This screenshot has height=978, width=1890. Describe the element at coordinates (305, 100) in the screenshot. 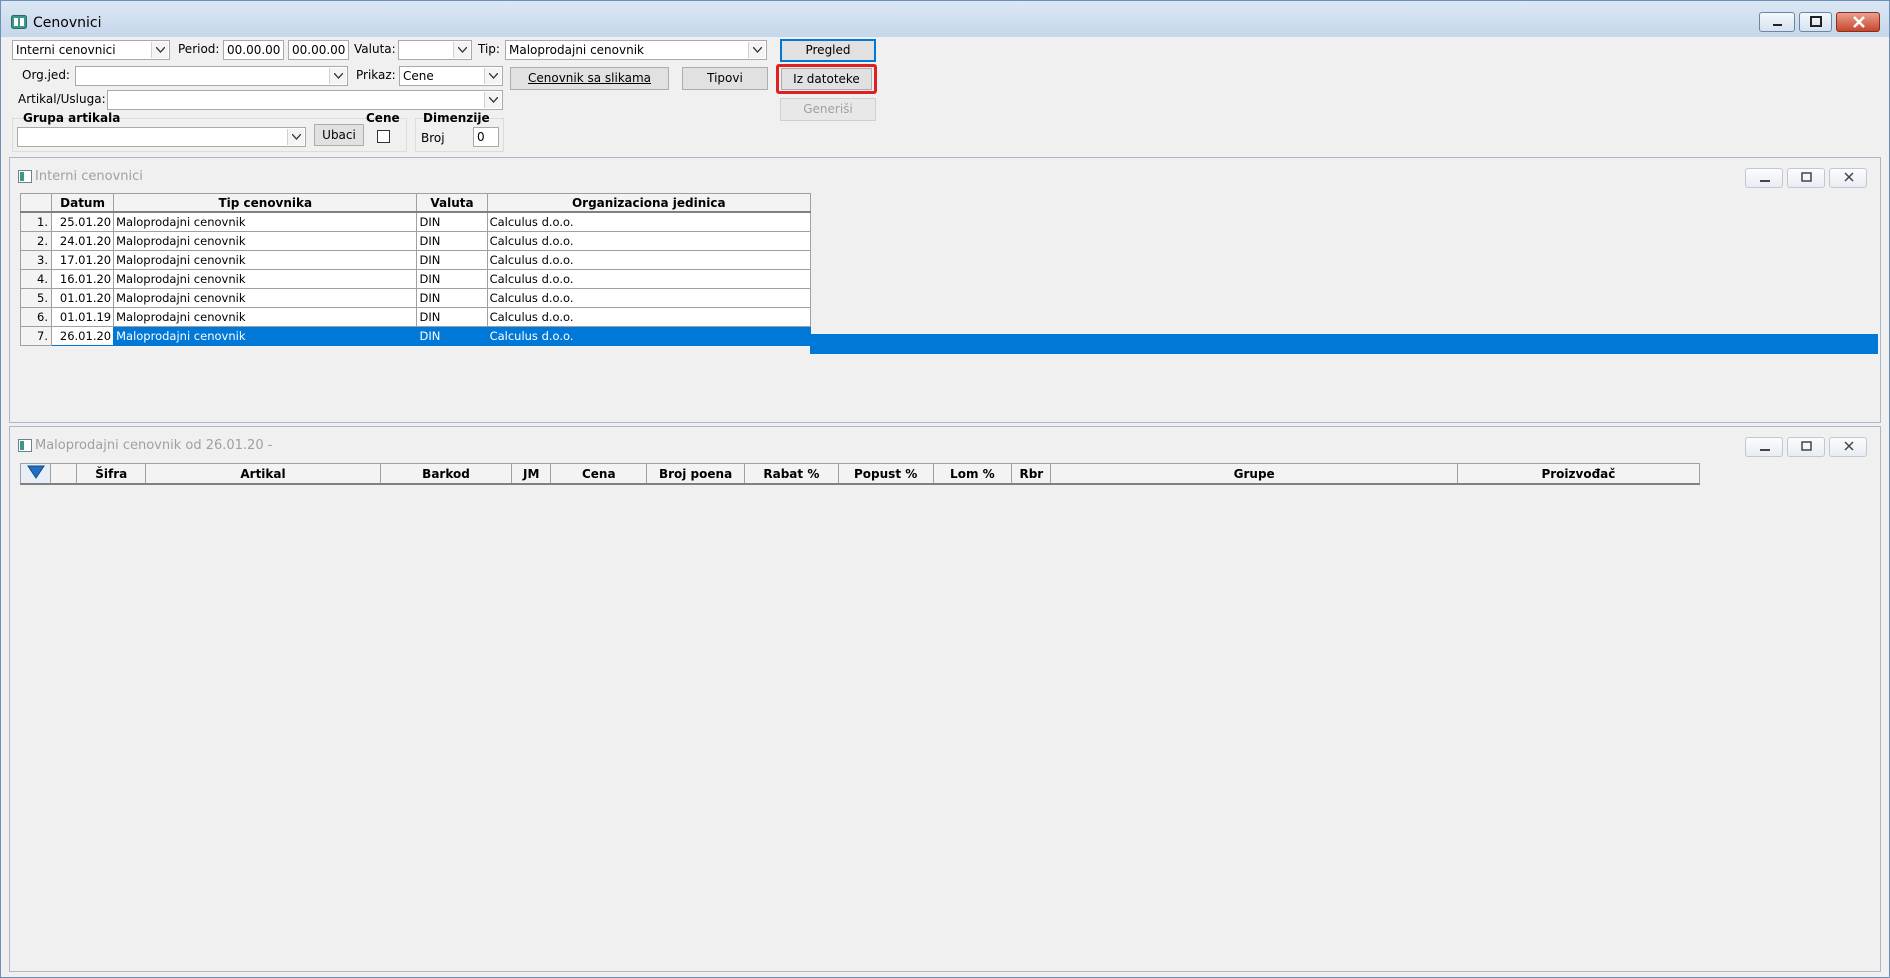

I see `artikal-select` at that location.